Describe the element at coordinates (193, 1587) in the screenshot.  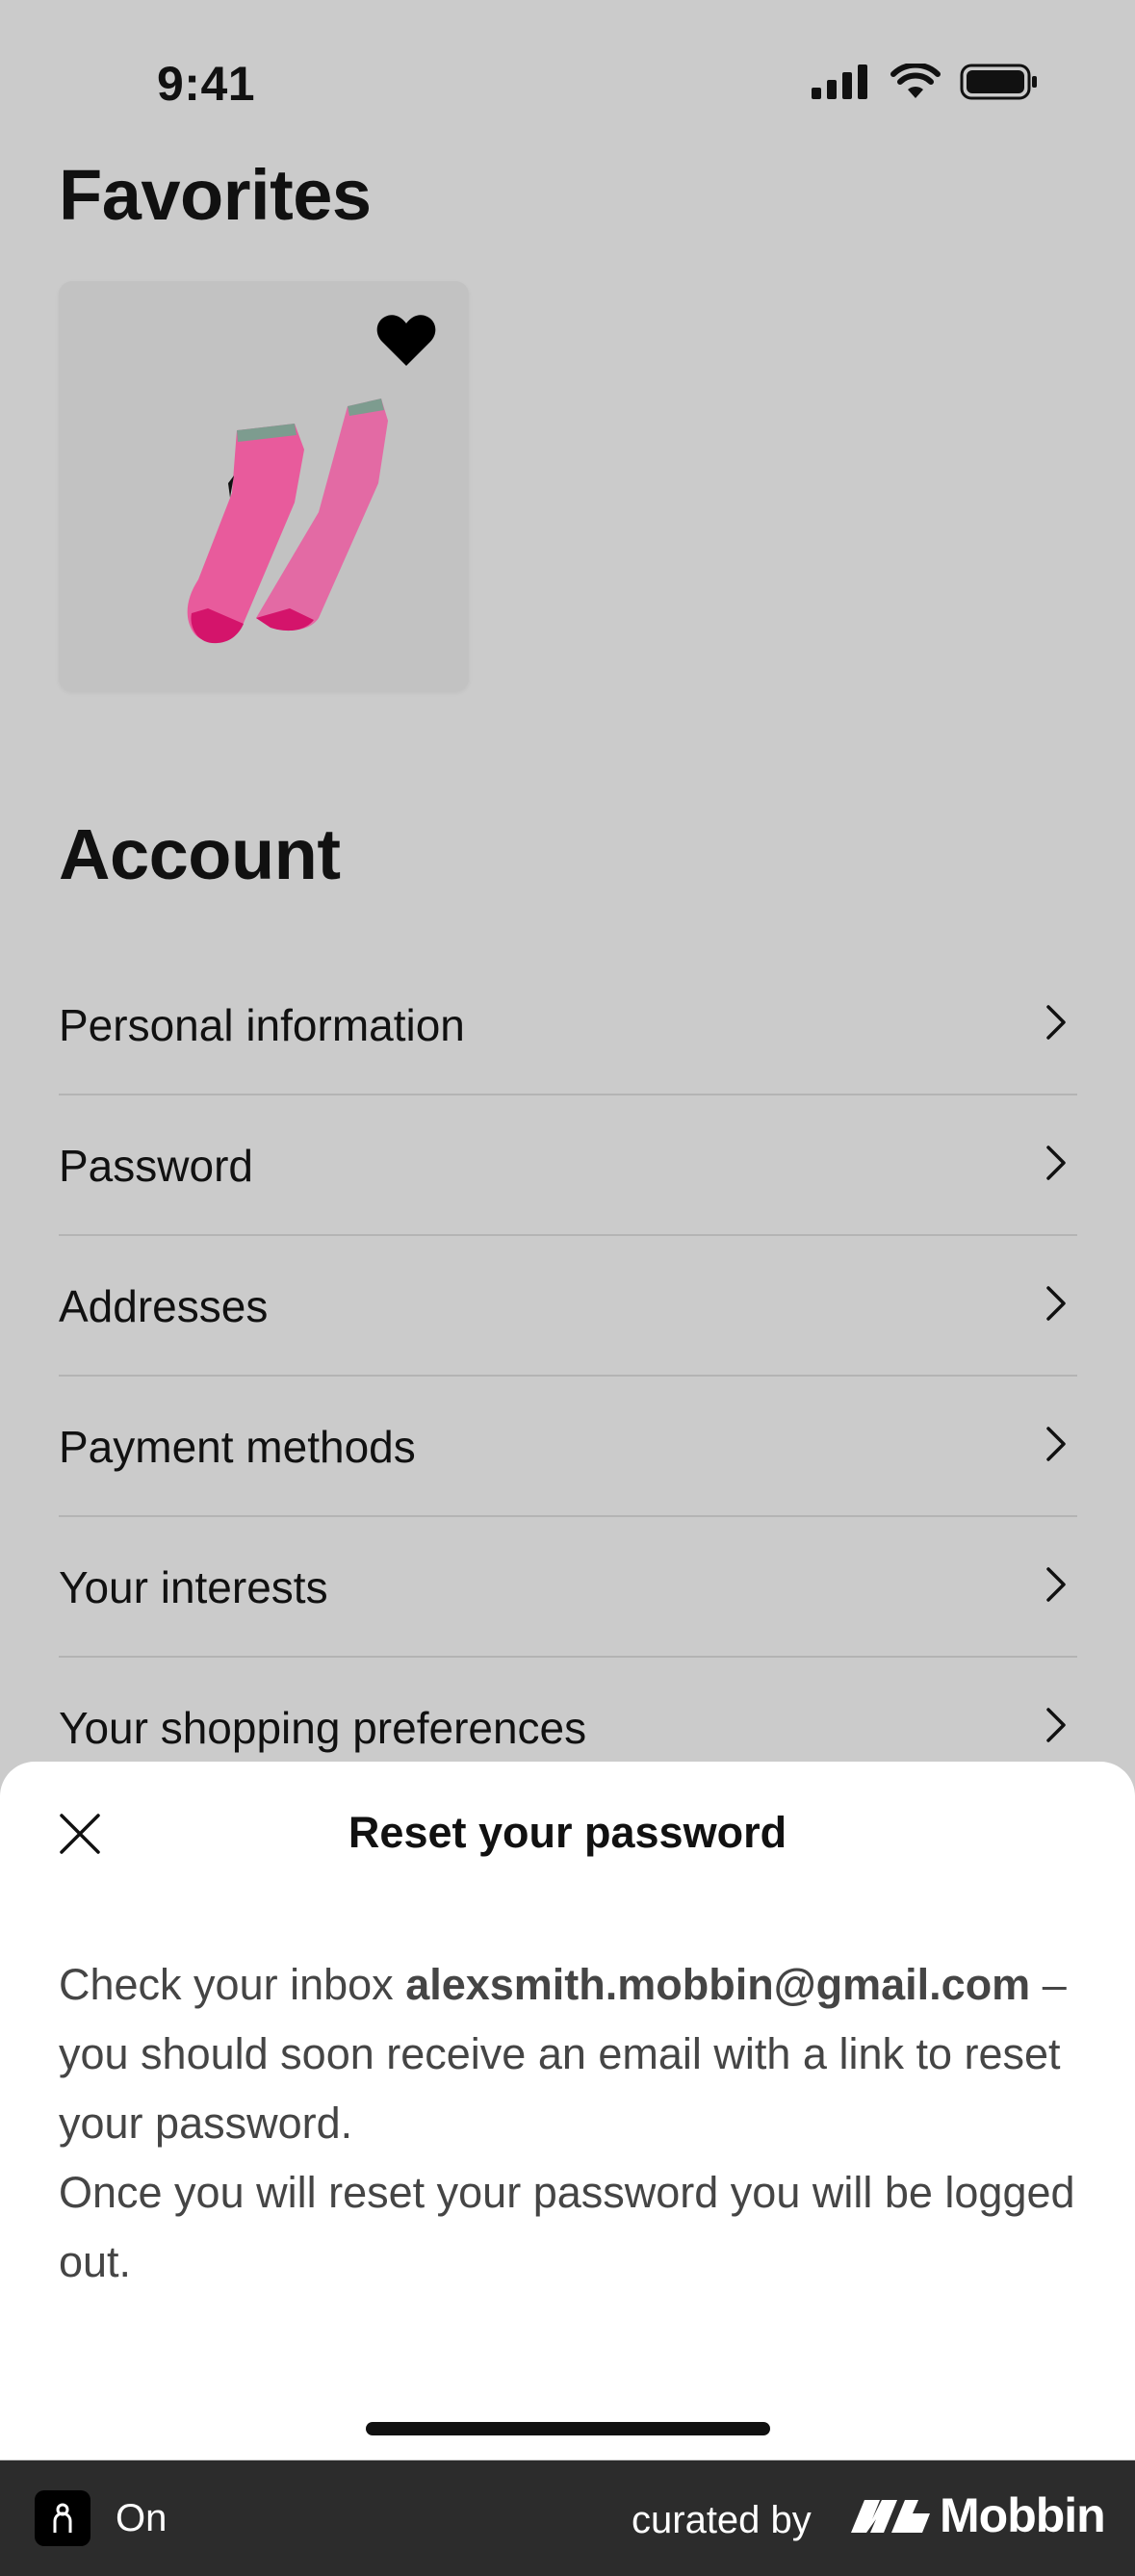
I see `account-item-label: Your interests` at that location.